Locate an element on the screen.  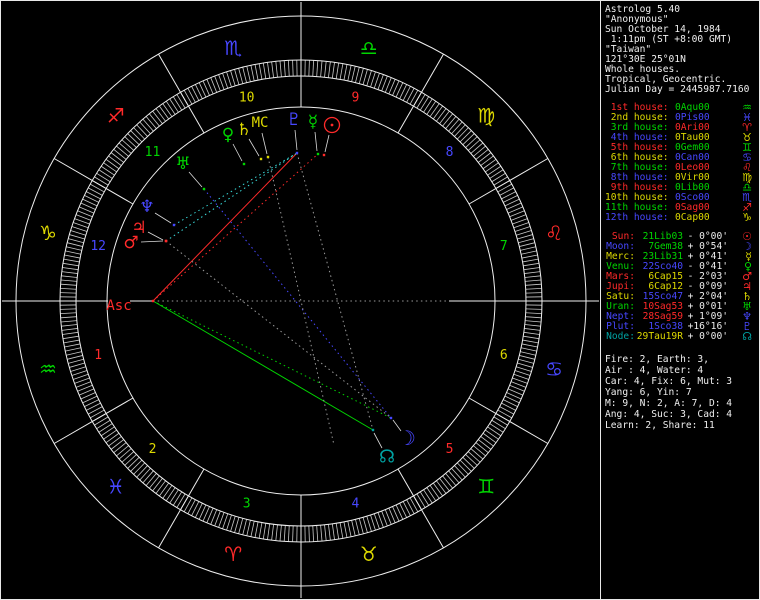
wheel-house-number-3: 3 is located at coordinates (247, 503).